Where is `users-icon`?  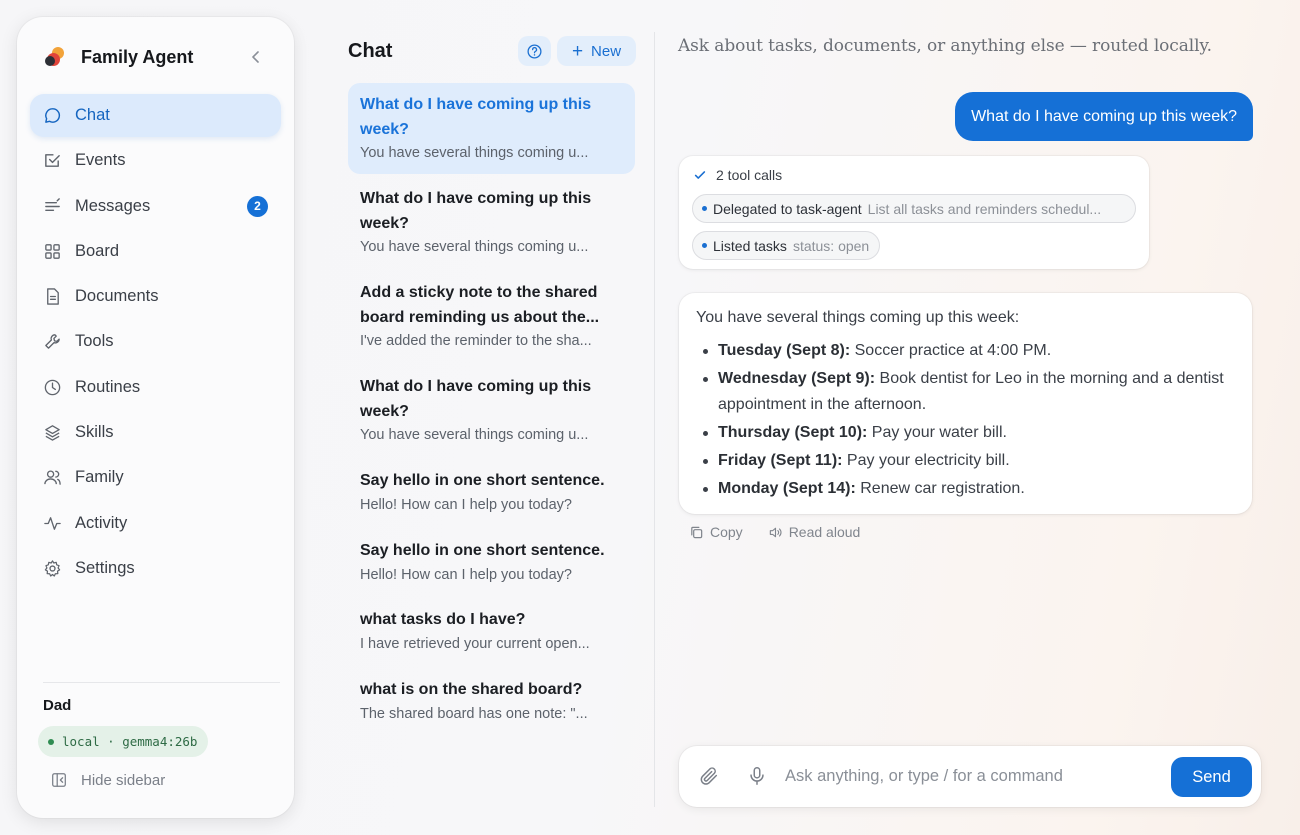 users-icon is located at coordinates (52, 477).